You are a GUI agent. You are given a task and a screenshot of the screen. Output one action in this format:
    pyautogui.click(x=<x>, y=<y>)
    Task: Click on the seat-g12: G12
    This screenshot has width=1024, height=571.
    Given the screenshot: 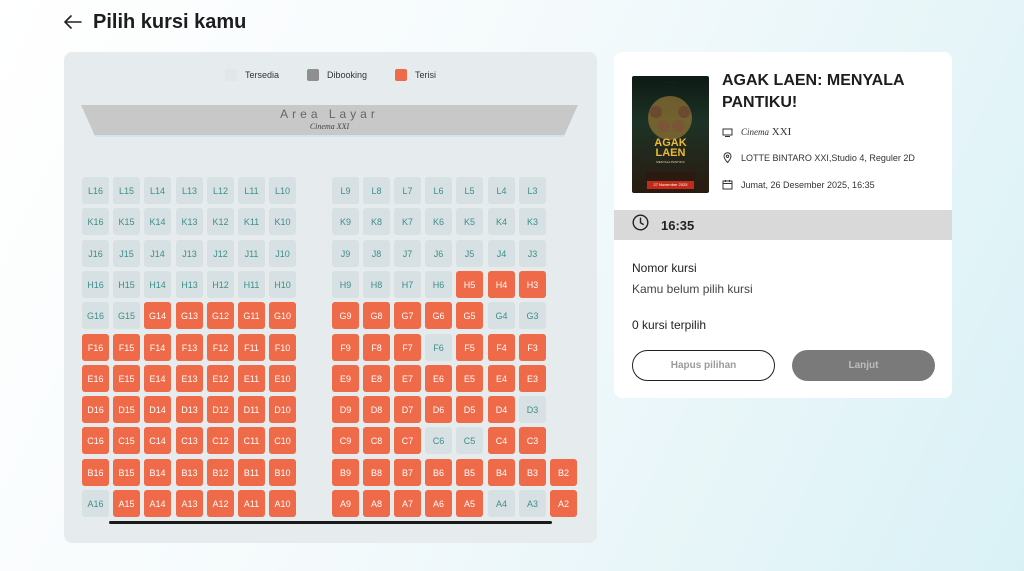 What is the action you would take?
    pyautogui.click(x=220, y=315)
    